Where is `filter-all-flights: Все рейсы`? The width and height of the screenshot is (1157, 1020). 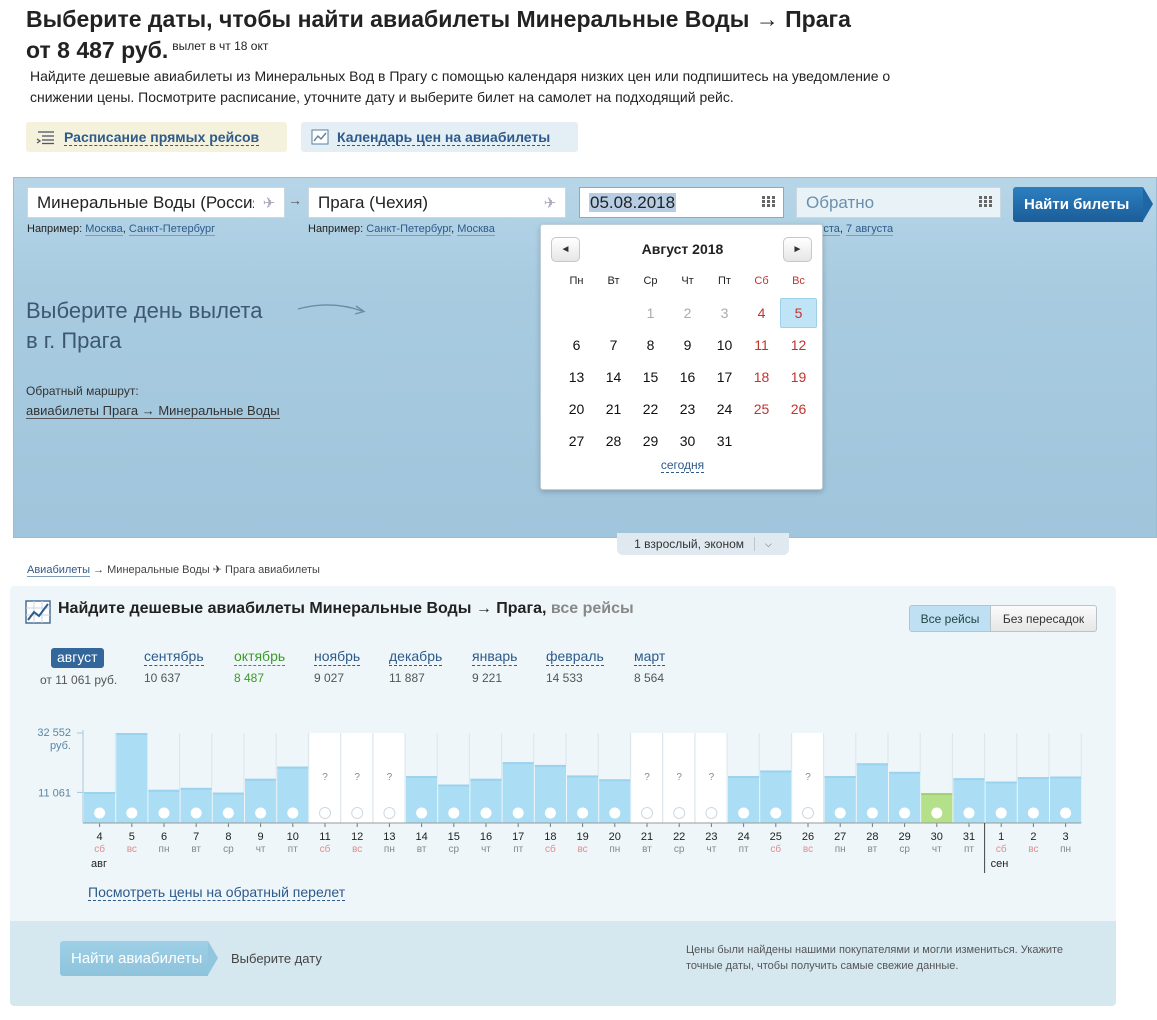 filter-all-flights: Все рейсы is located at coordinates (950, 618).